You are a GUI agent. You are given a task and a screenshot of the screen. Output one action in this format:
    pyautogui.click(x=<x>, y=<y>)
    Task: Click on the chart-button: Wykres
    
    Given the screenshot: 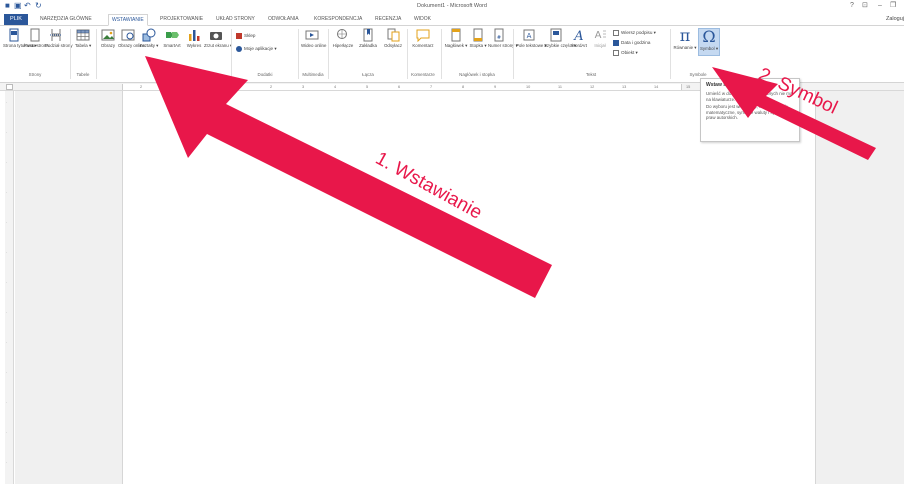 What is the action you would take?
    pyautogui.click(x=194, y=38)
    